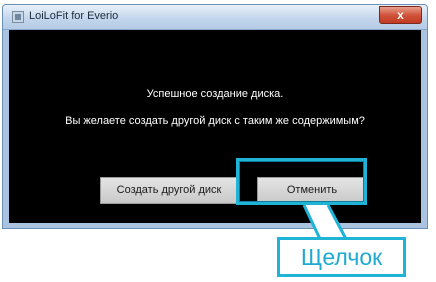 The width and height of the screenshot is (436, 282). What do you see at coordinates (400, 15) in the screenshot?
I see `close-button: x` at bounding box center [400, 15].